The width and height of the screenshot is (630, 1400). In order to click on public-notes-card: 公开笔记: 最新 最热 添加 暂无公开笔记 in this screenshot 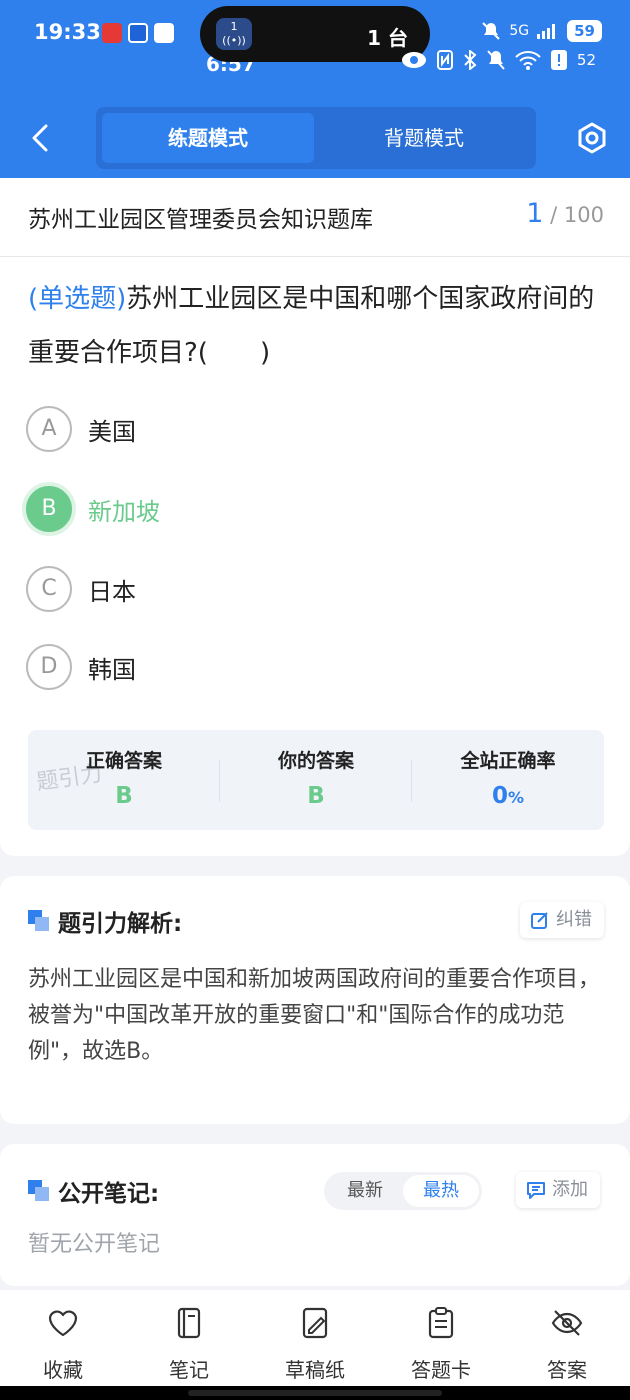, I will do `click(315, 1215)`.